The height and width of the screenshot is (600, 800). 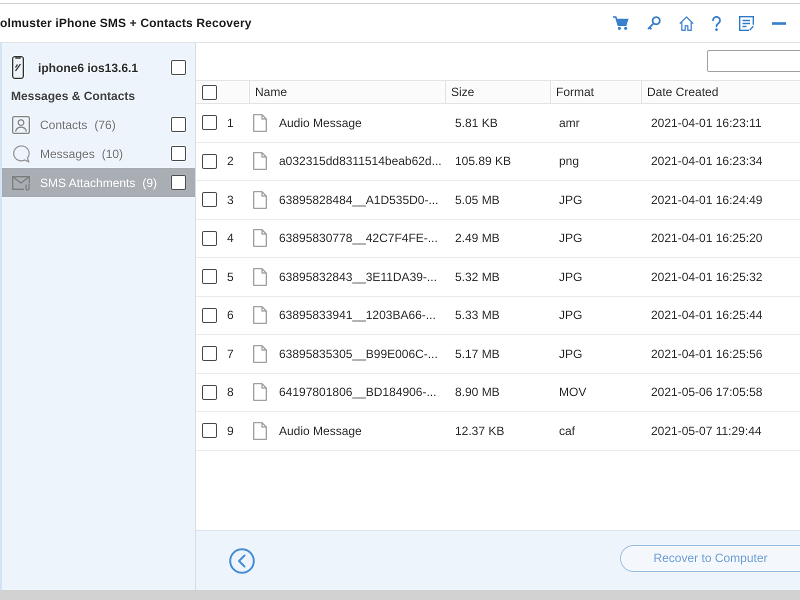 What do you see at coordinates (242, 561) in the screenshot?
I see `back-icon` at bounding box center [242, 561].